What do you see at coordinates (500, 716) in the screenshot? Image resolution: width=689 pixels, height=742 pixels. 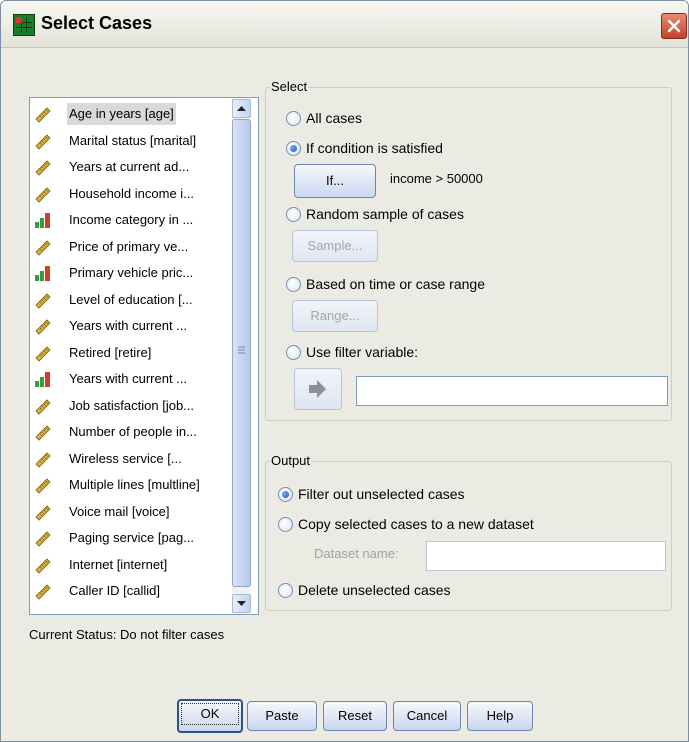 I see `help-button: Help` at bounding box center [500, 716].